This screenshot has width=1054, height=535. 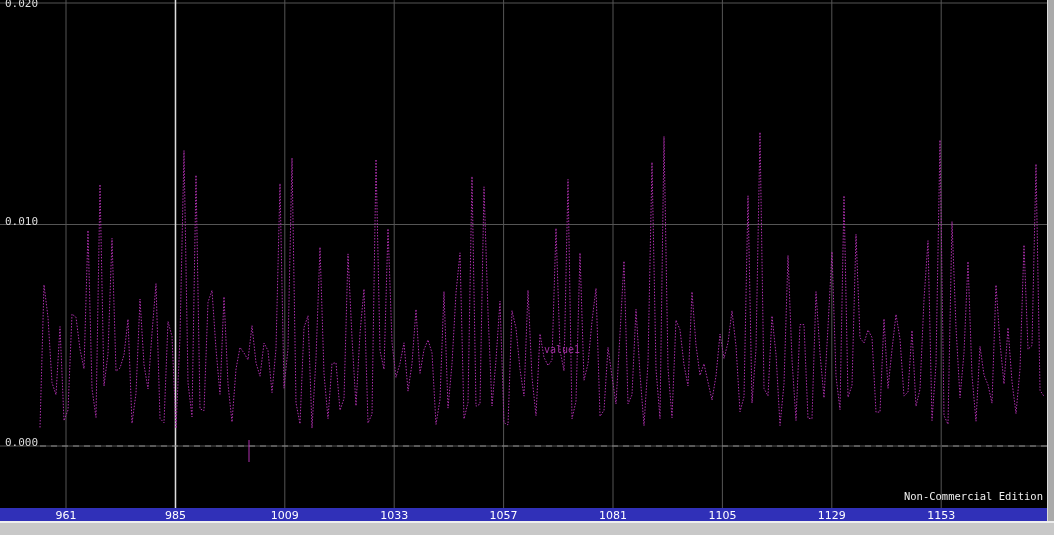 I want to click on x-tick-label: 1081, so click(x=613, y=515).